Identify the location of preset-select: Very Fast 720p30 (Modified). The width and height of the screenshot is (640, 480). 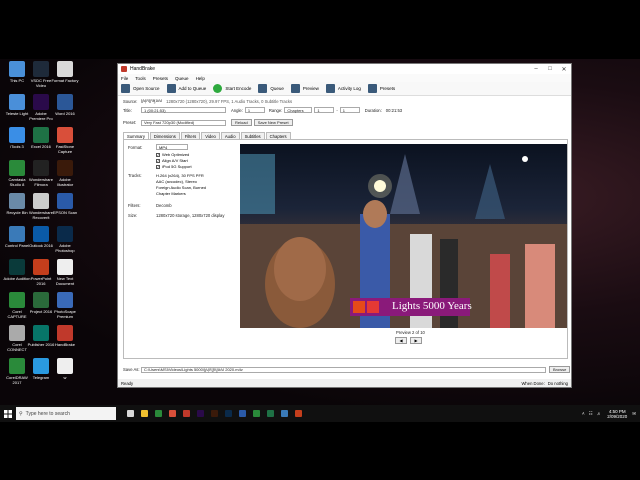
(183, 122).